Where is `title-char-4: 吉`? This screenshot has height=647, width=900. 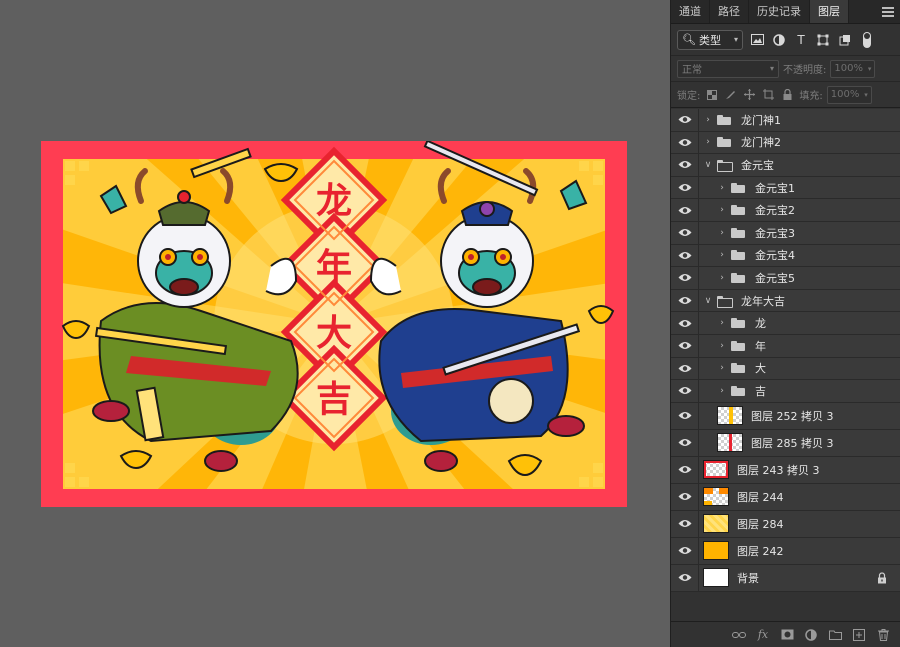 title-char-4: 吉 is located at coordinates (334, 399).